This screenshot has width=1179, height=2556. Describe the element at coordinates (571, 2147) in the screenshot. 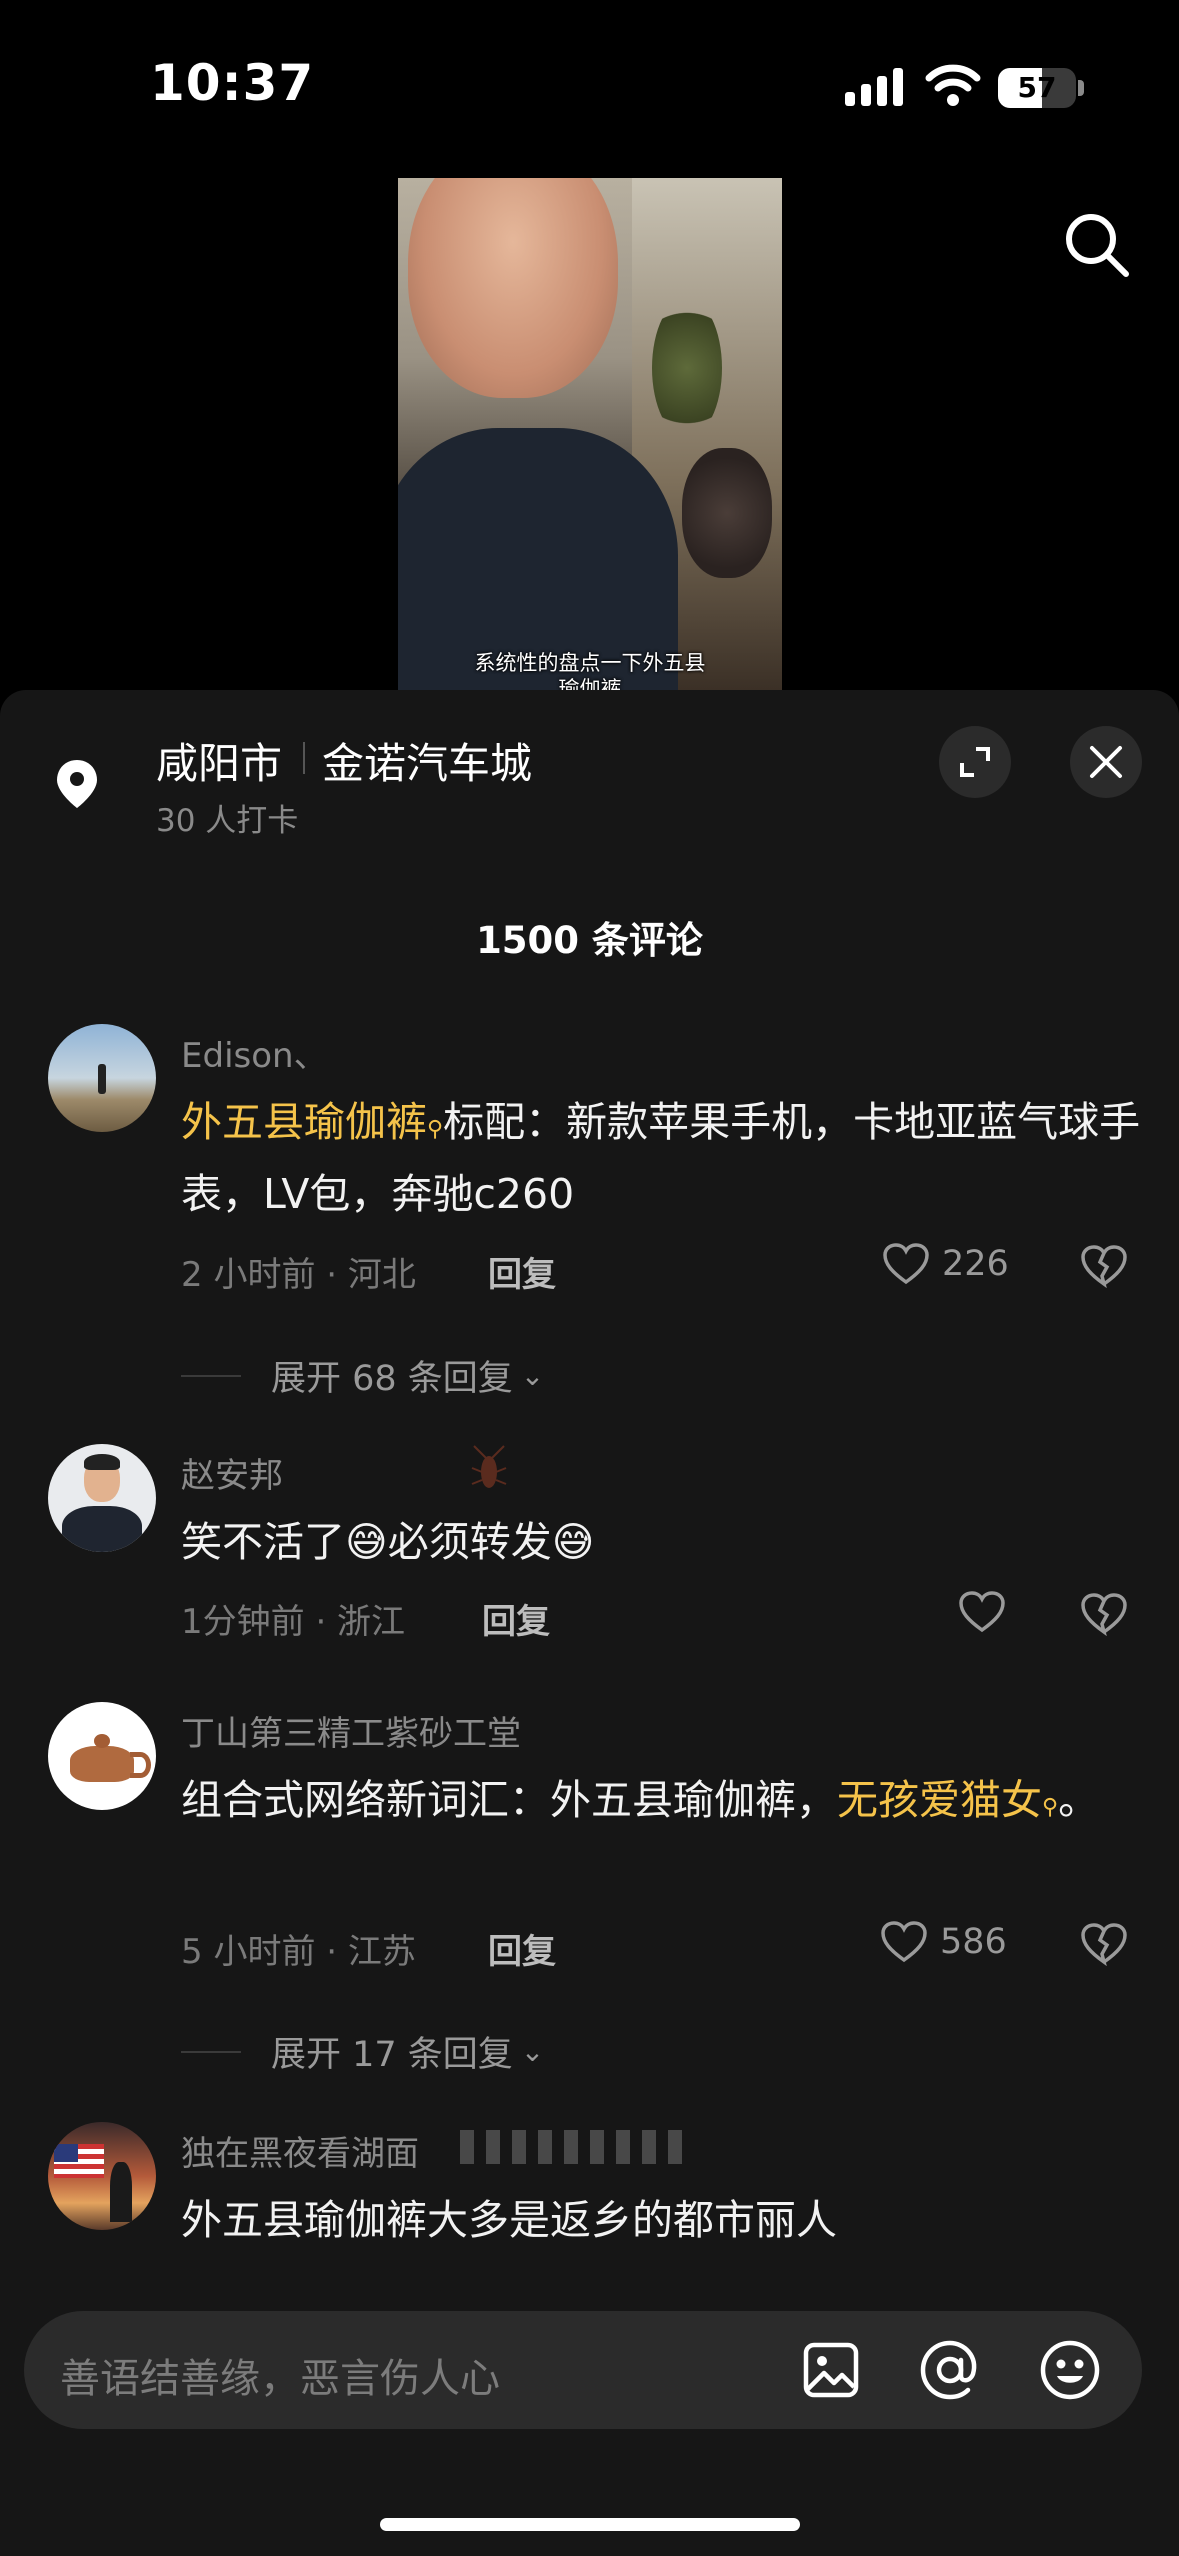

I see `username-badges` at that location.